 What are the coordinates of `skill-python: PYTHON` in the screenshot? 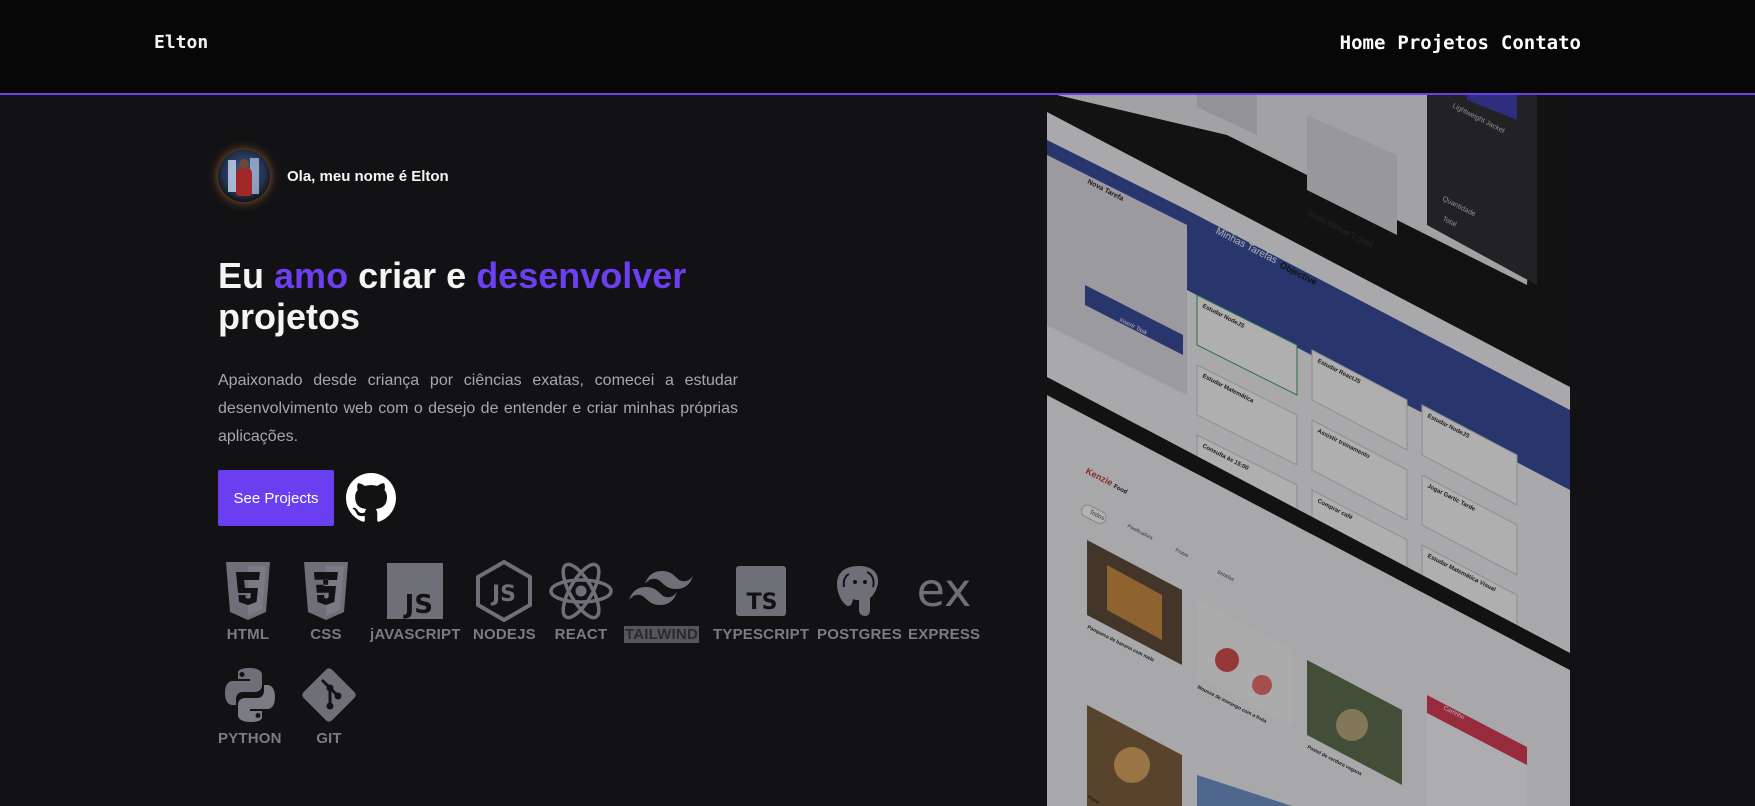 It's located at (250, 705).